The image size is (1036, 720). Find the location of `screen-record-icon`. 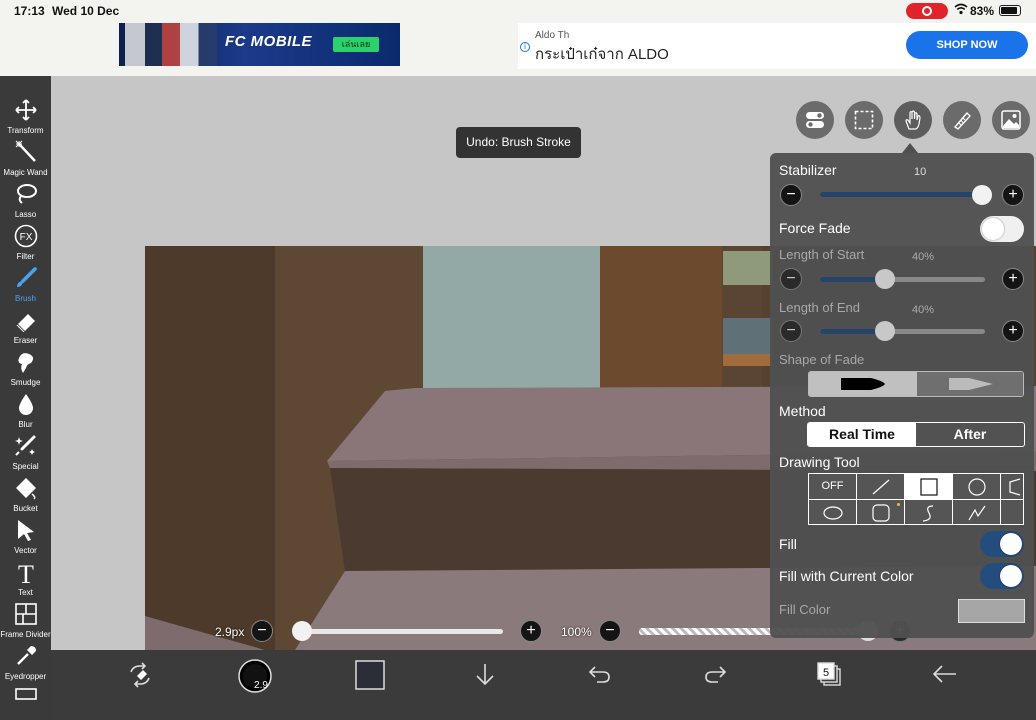

screen-record-icon is located at coordinates (927, 11).